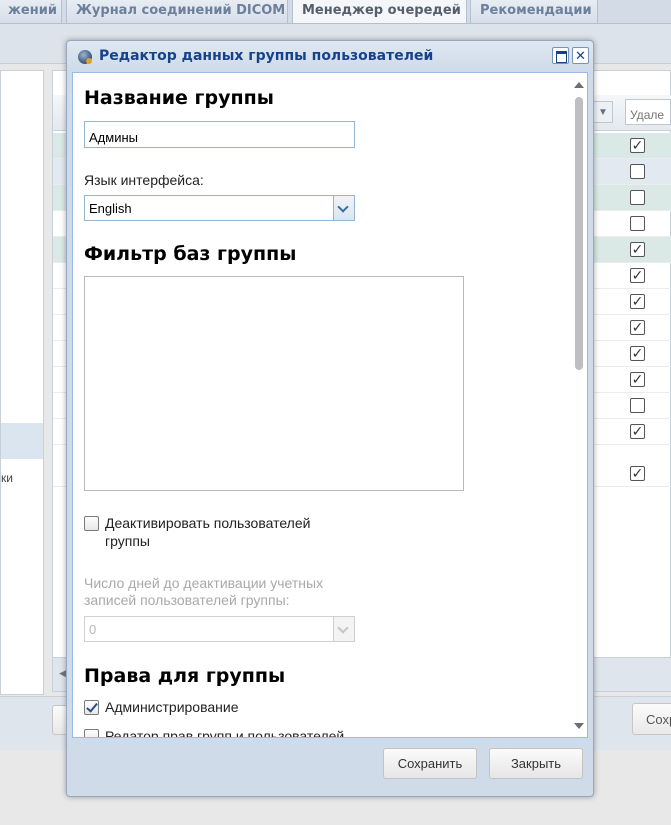 The image size is (671, 825). Describe the element at coordinates (266, 56) in the screenshot. I see `dialog-title: Редактор данных группы пользователей` at that location.